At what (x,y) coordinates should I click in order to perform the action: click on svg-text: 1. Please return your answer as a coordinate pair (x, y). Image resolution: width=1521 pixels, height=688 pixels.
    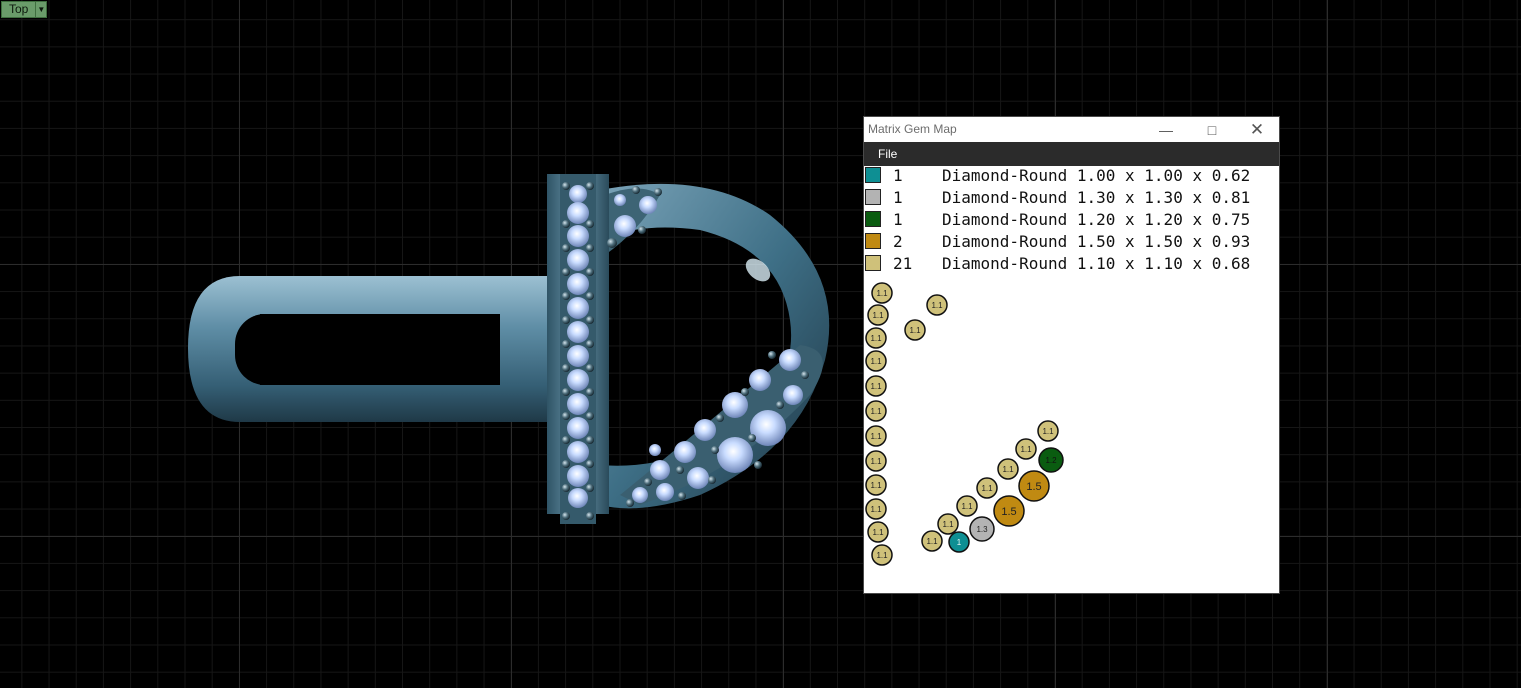
    Looking at the image, I should click on (959, 542).